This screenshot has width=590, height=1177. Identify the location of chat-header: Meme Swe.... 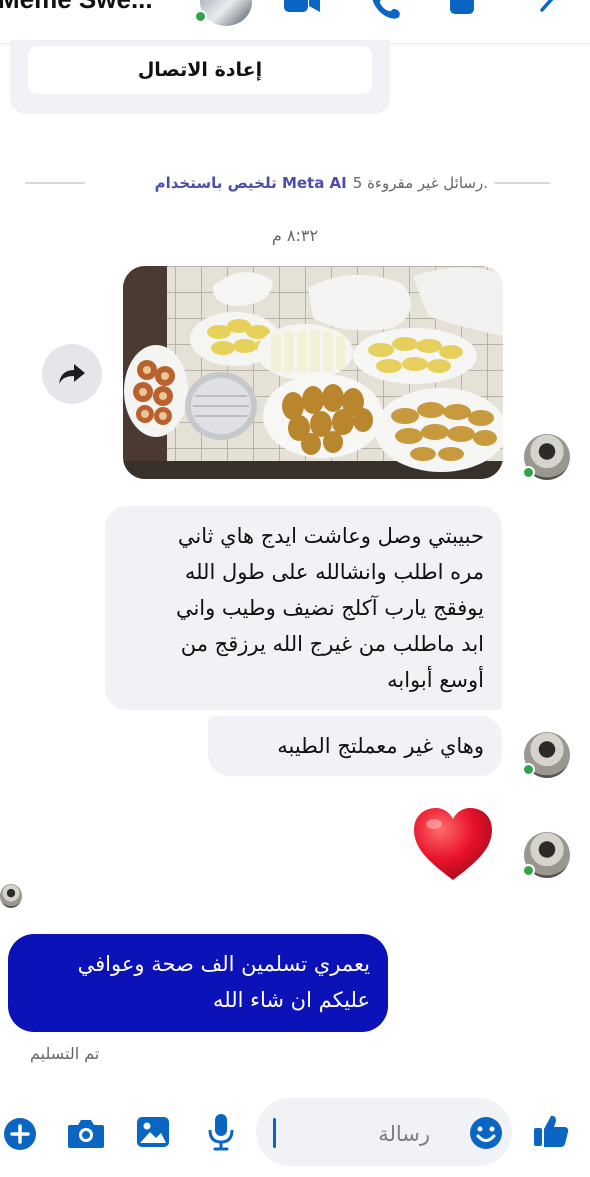
(295, 22).